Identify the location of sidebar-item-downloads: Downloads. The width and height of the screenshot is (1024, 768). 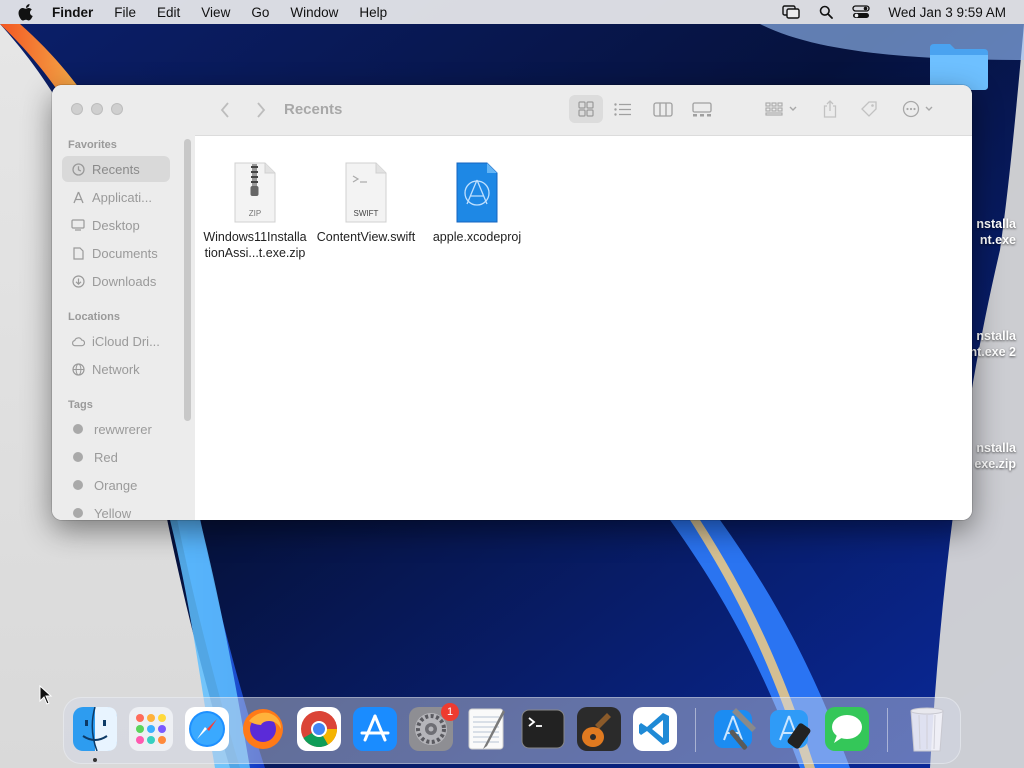
(116, 281).